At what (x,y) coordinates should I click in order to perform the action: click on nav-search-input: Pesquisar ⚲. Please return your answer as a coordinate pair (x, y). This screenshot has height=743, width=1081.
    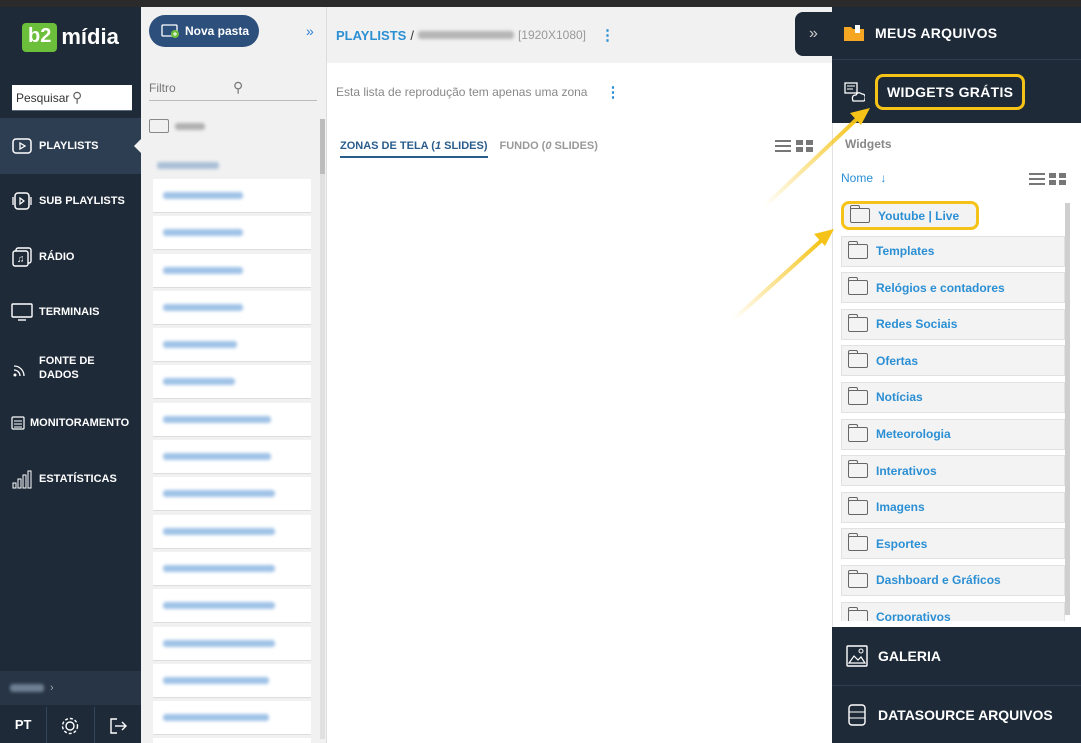
    Looking at the image, I should click on (72, 98).